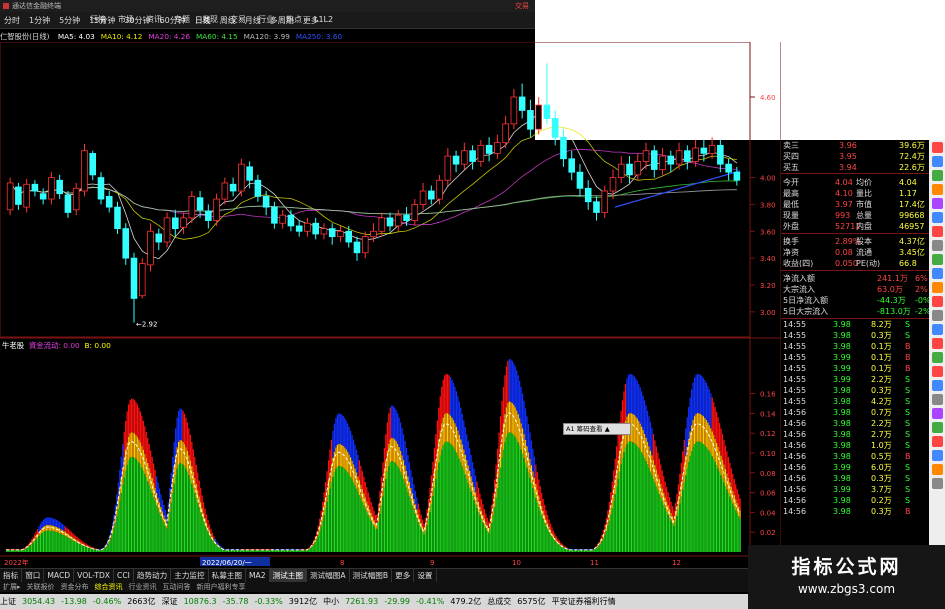  I want to click on tab-3: VOL-TDX, so click(94, 575).